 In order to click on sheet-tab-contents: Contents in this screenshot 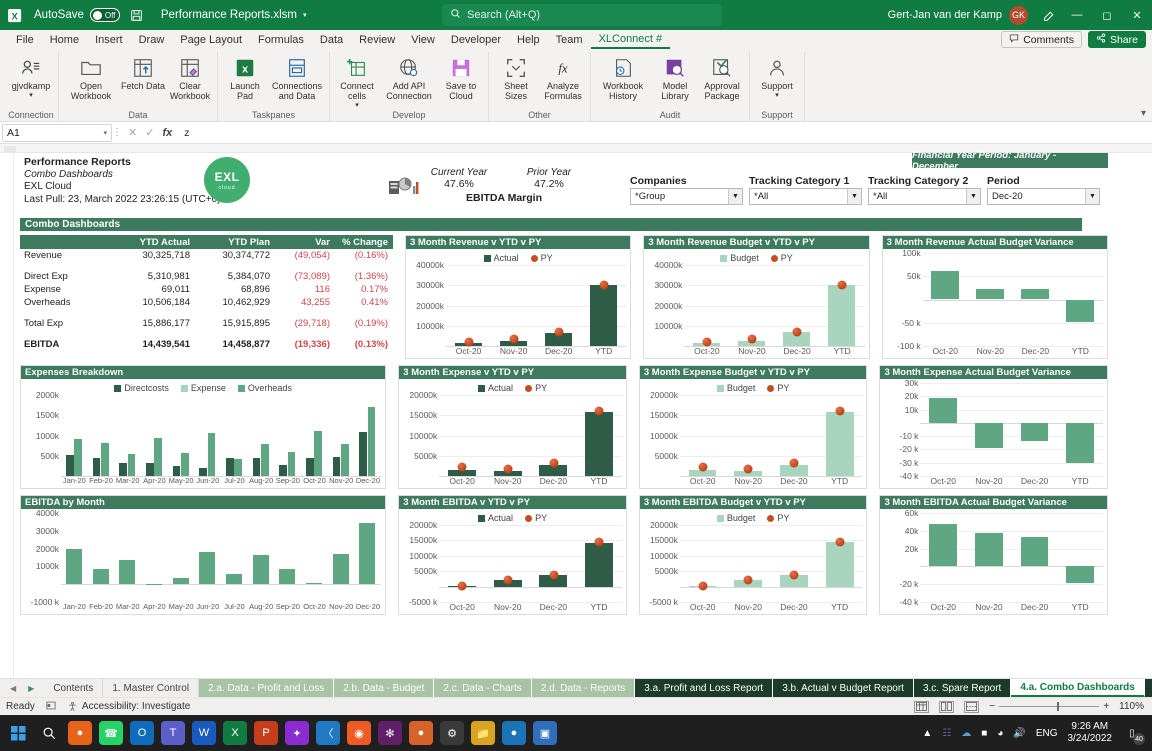, I will do `click(74, 688)`.